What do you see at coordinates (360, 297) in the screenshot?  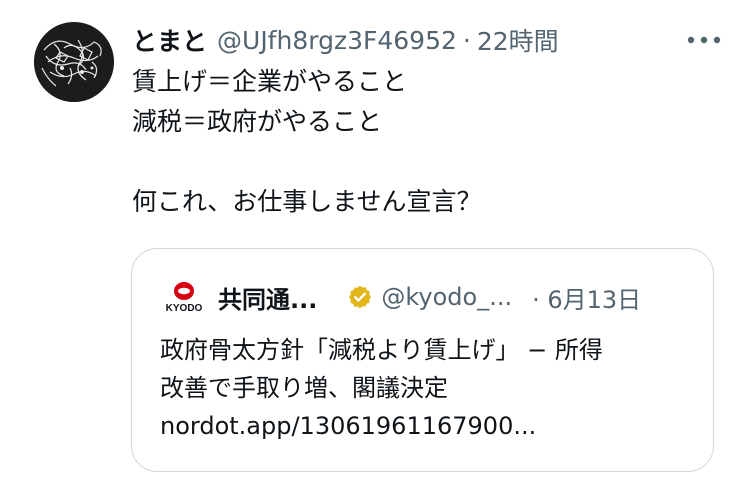 I see `verified-badge-icon` at bounding box center [360, 297].